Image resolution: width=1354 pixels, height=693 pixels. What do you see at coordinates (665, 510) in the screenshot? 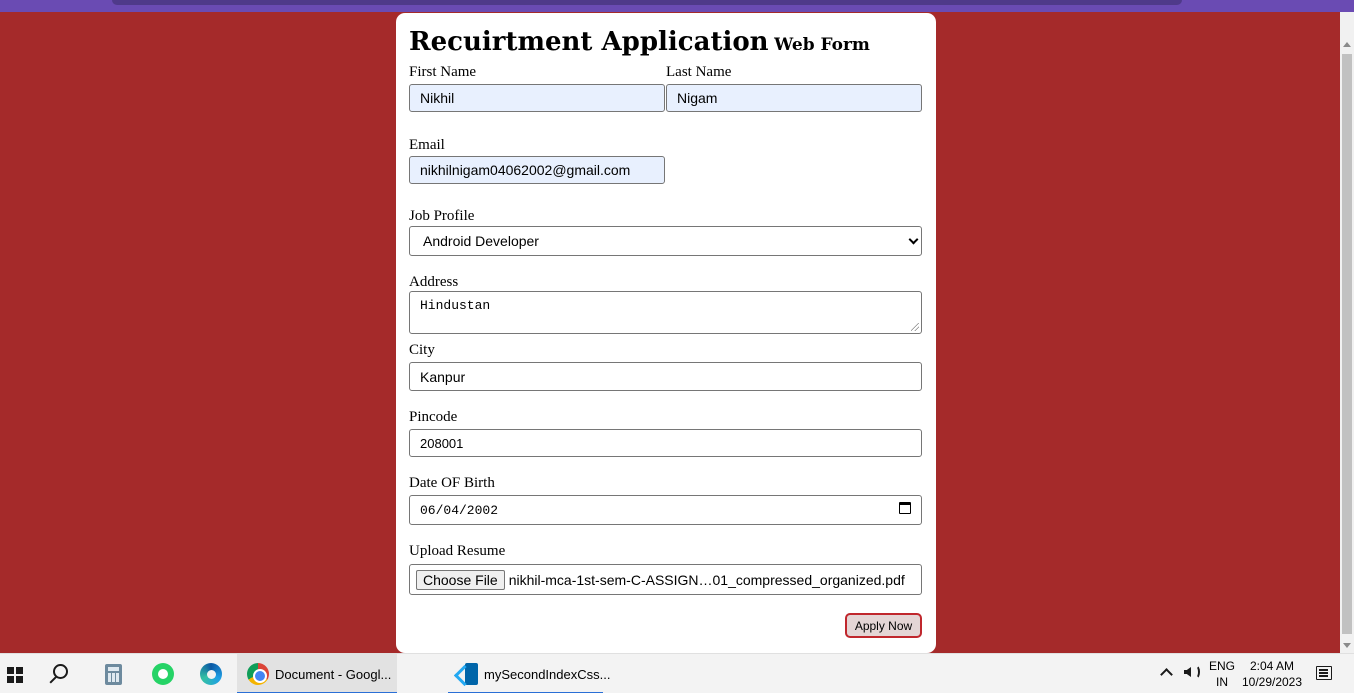
I see `dob-date-input: 06/04/2002` at bounding box center [665, 510].